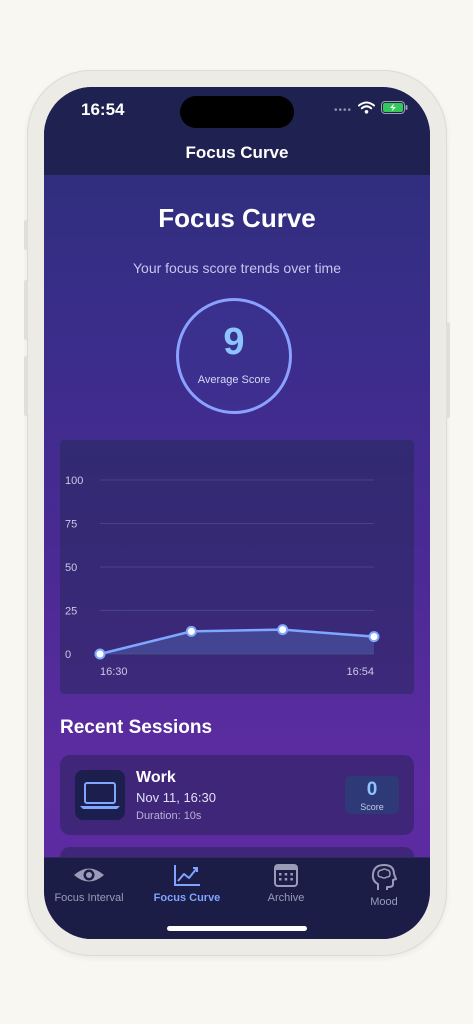 The width and height of the screenshot is (473, 1024). Describe the element at coordinates (237, 218) in the screenshot. I see `page-title: Focus Curve` at that location.